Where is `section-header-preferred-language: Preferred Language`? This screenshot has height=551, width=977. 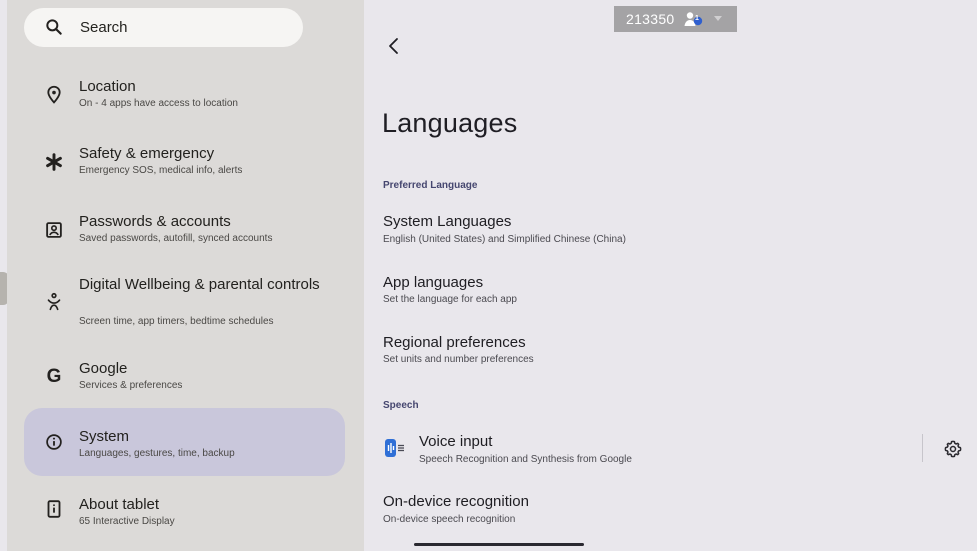
section-header-preferred-language: Preferred Language is located at coordinates (430, 185).